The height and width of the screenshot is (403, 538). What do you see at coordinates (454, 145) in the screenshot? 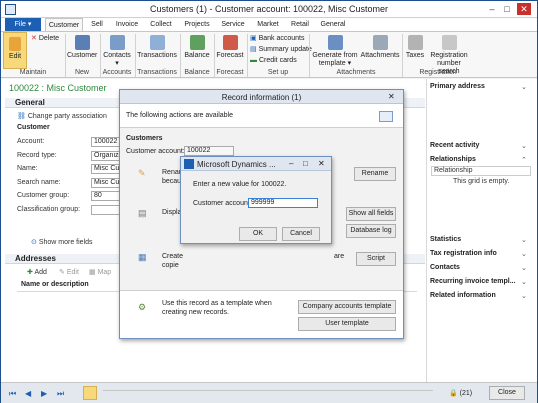
I see `recent-activity-header: Recent activity` at bounding box center [454, 145].